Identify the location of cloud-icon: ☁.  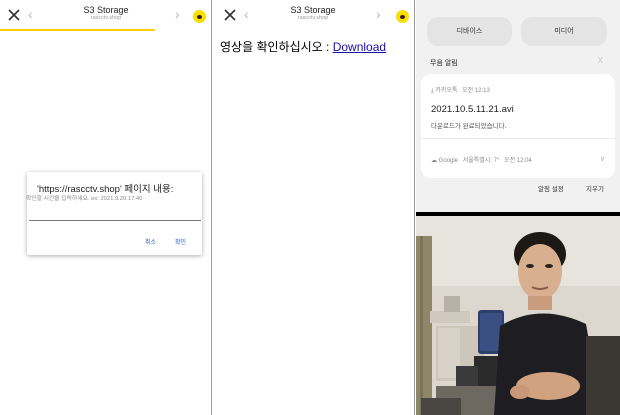
(434, 161).